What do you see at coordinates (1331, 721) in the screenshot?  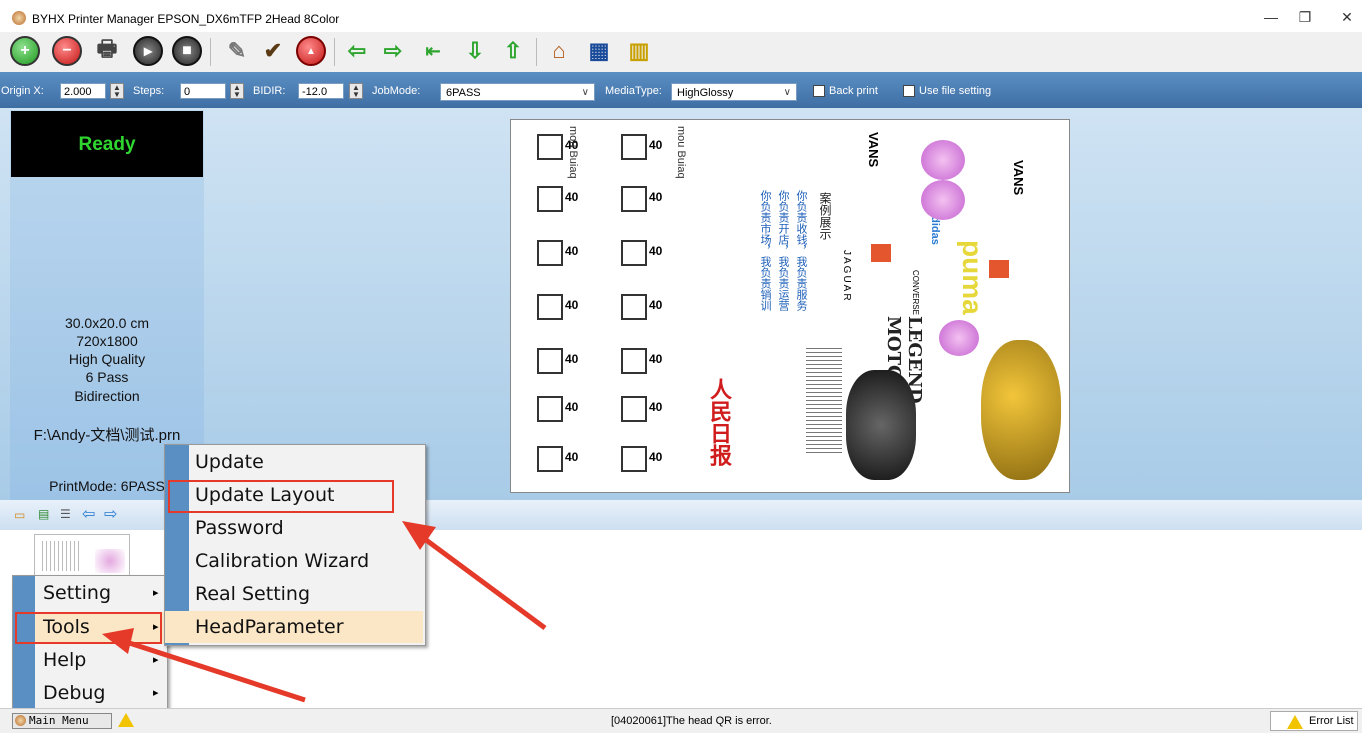 I see `error-list-label: Error List` at bounding box center [1331, 721].